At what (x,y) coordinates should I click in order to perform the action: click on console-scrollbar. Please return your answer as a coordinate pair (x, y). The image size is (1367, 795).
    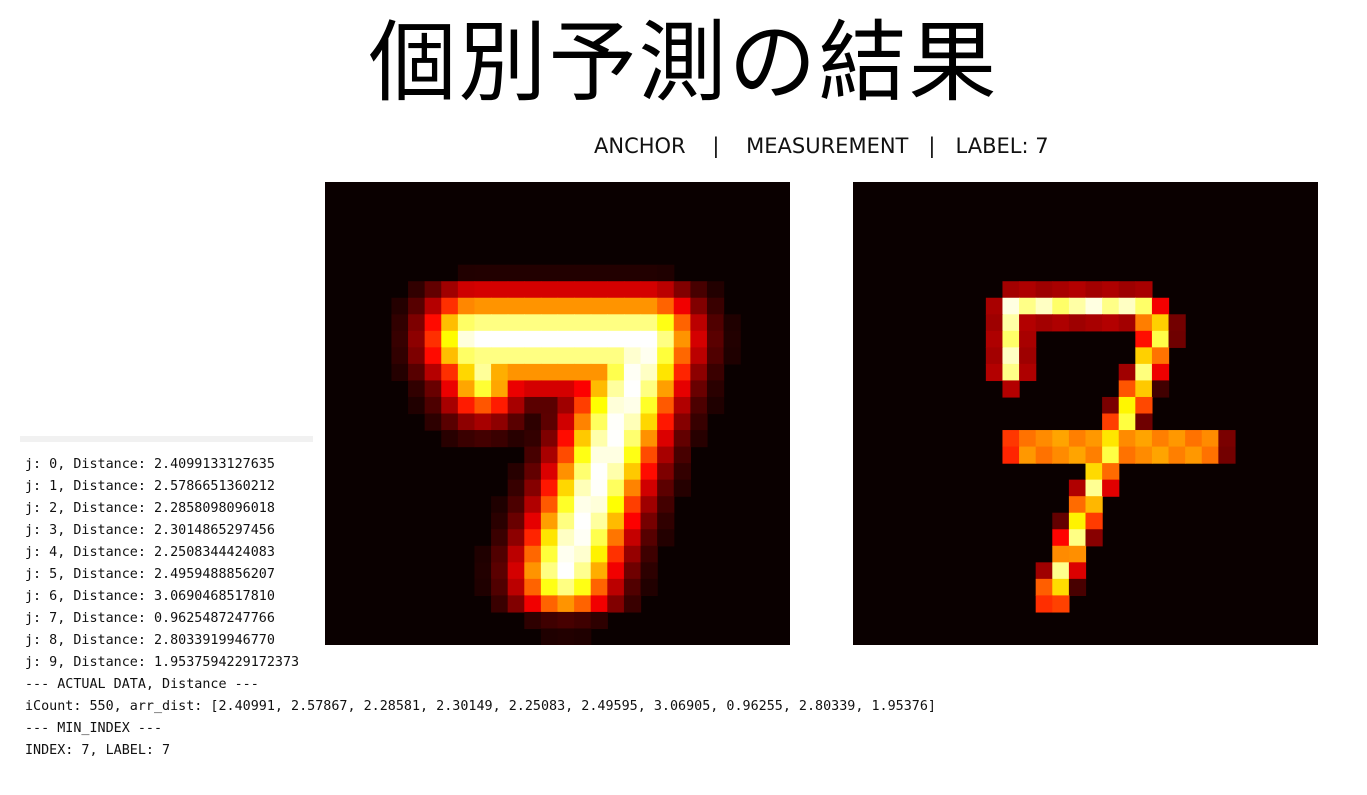
    Looking at the image, I should click on (166, 439).